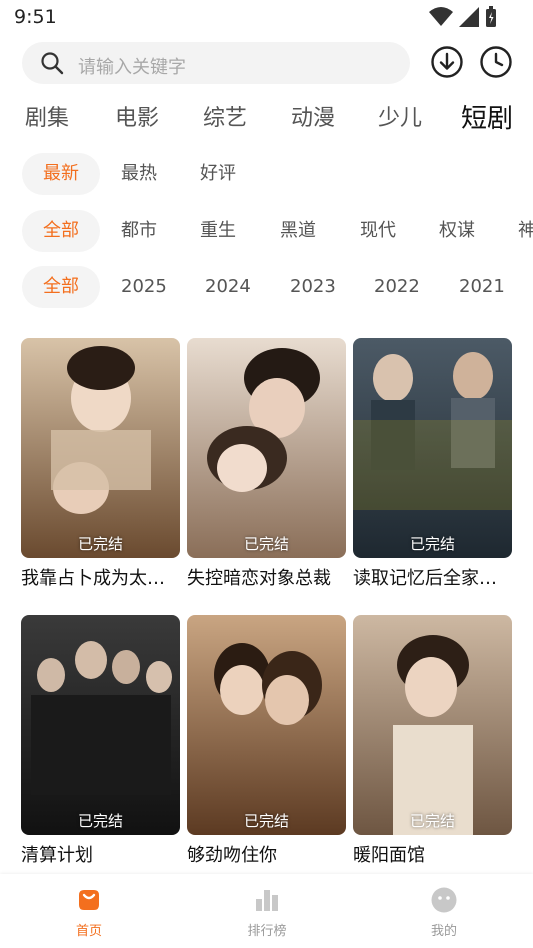  Describe the element at coordinates (389, 855) in the screenshot. I see `card-title: 暖阳面馆` at that location.